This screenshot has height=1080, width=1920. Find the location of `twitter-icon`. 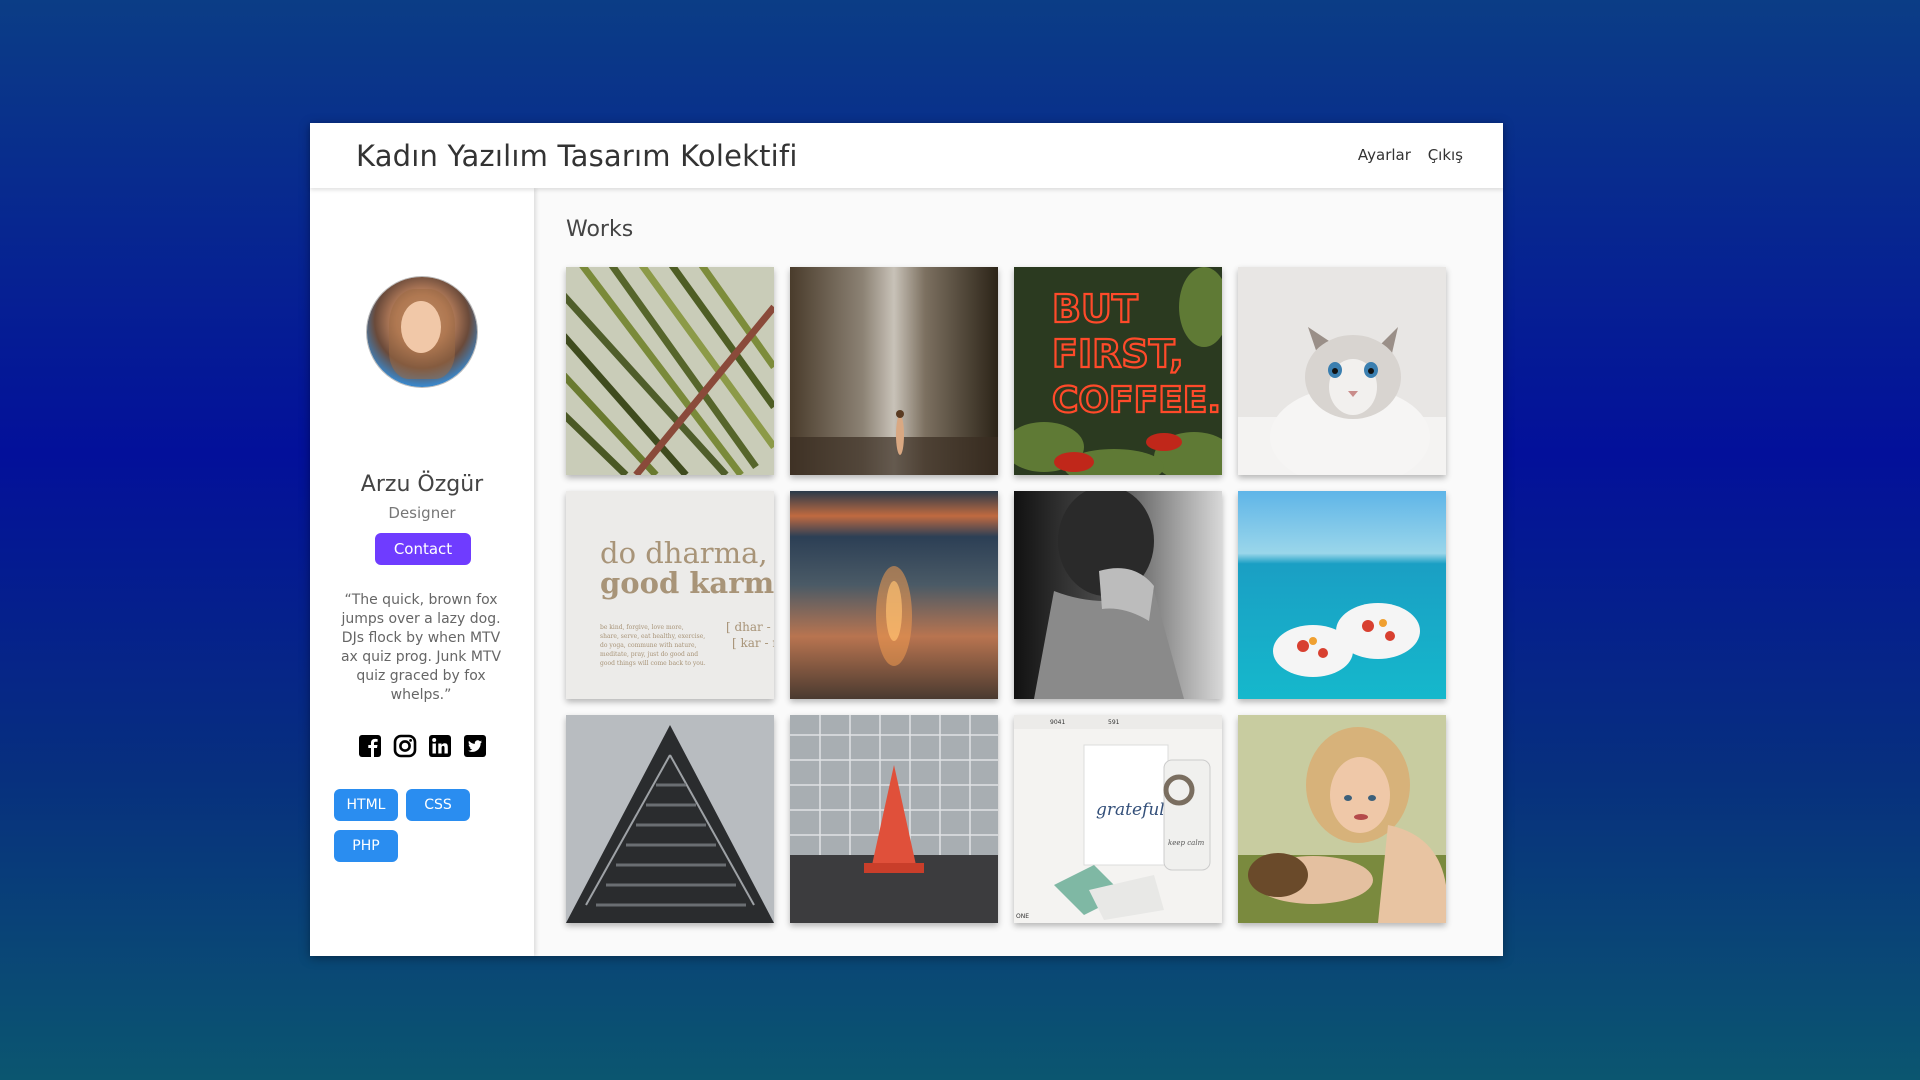

twitter-icon is located at coordinates (475, 746).